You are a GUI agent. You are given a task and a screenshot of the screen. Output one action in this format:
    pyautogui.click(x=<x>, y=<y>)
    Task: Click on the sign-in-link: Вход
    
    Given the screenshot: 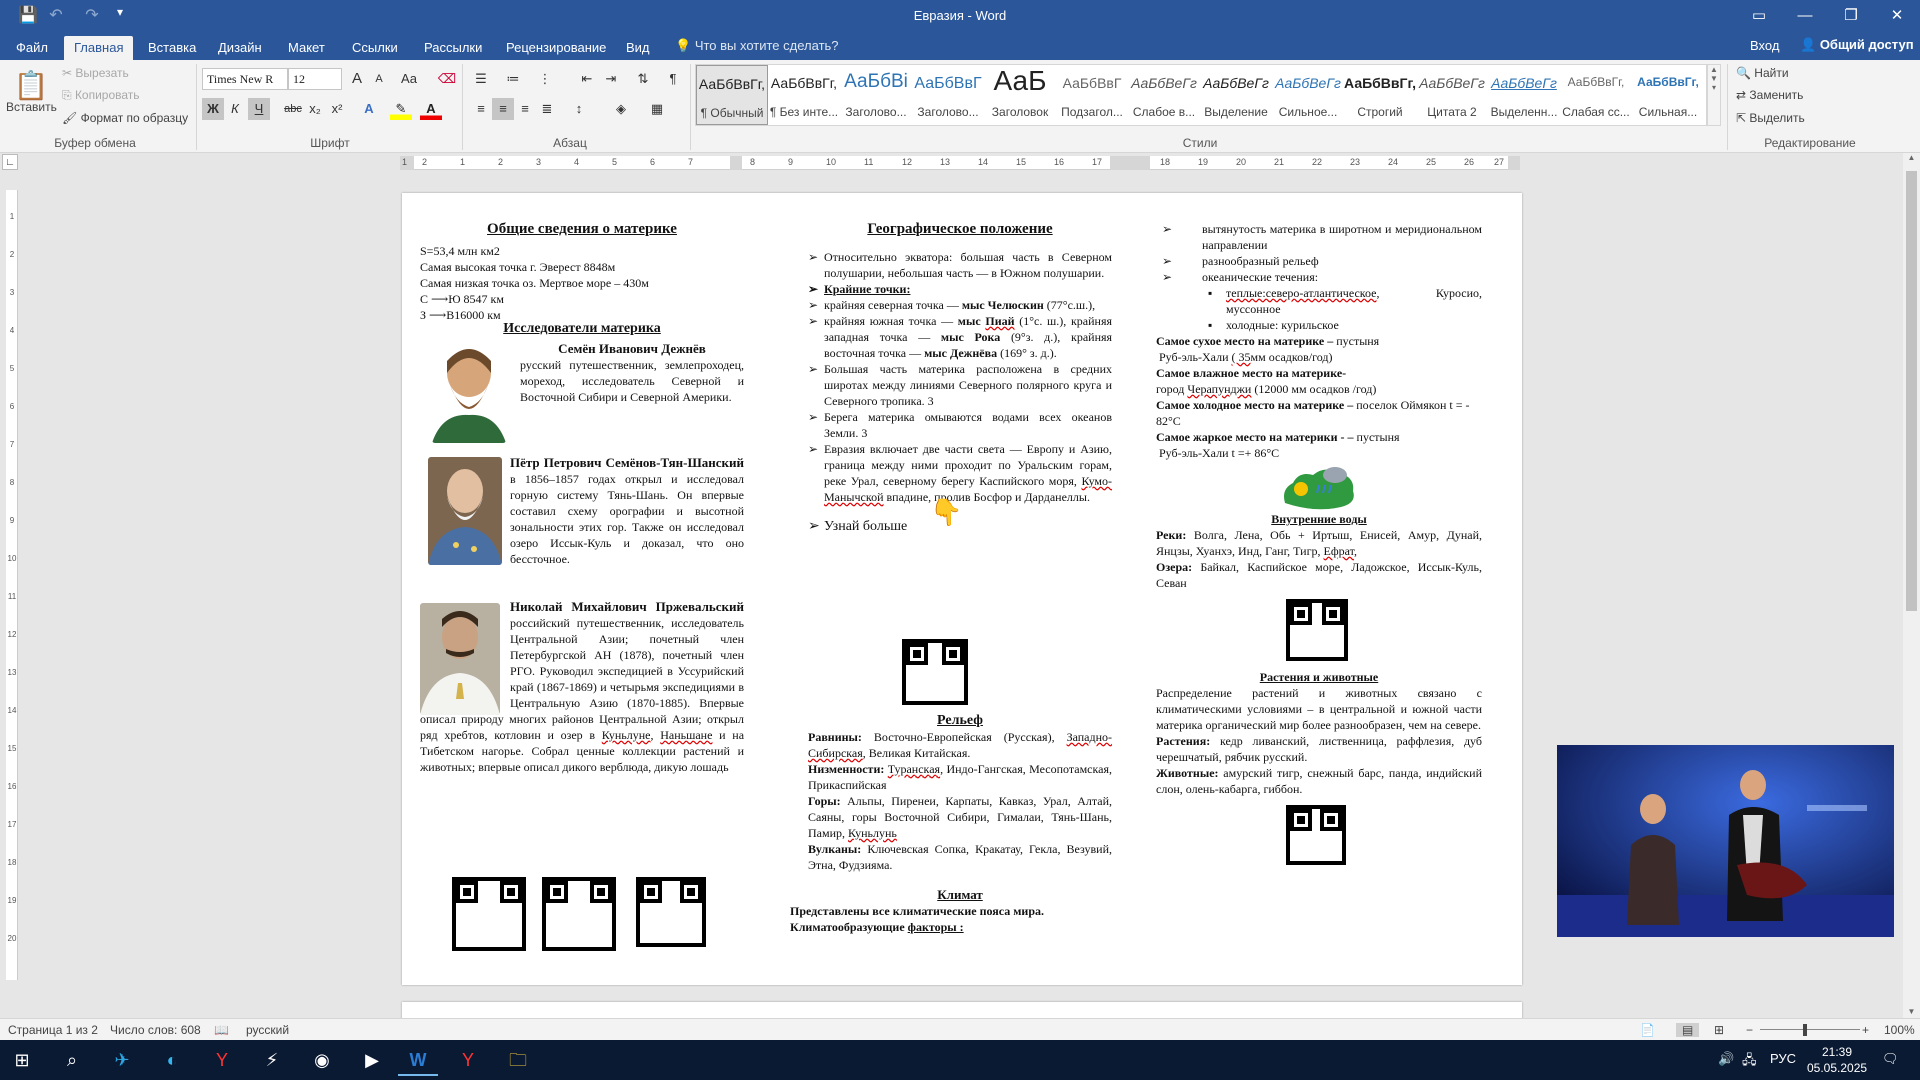 What is the action you would take?
    pyautogui.click(x=1764, y=45)
    